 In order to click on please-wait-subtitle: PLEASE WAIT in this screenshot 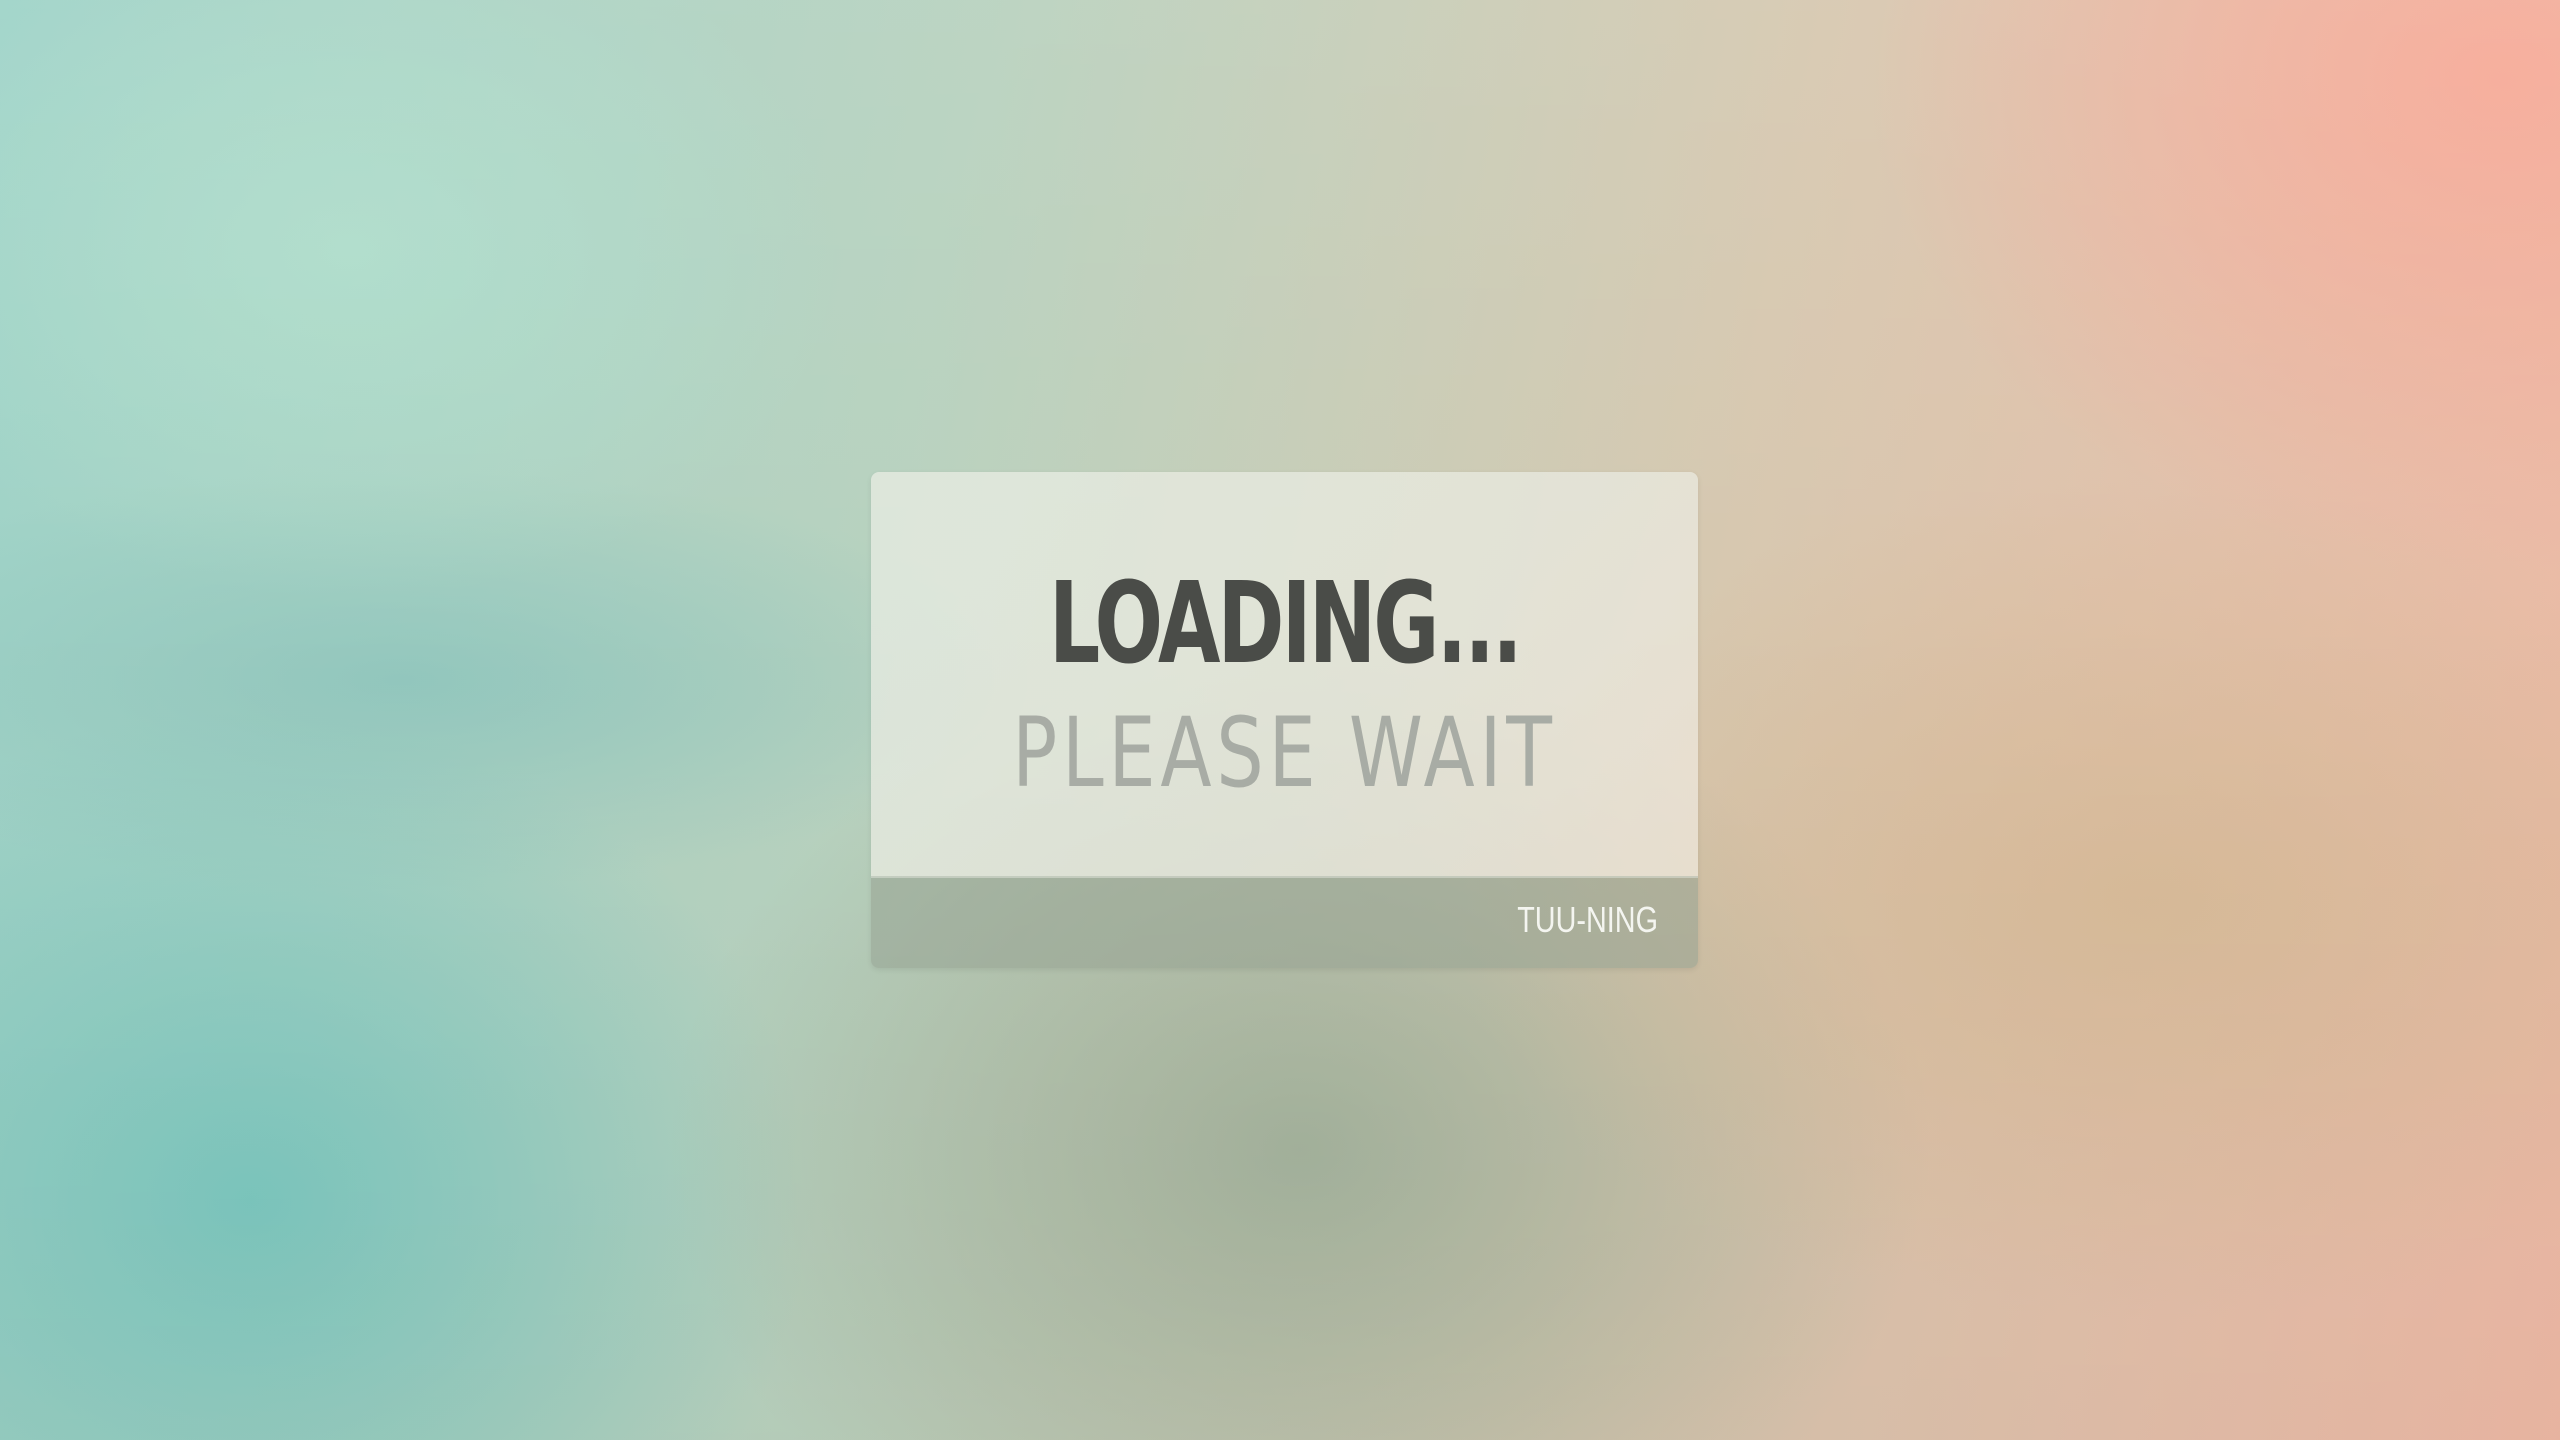, I will do `click(1284, 753)`.